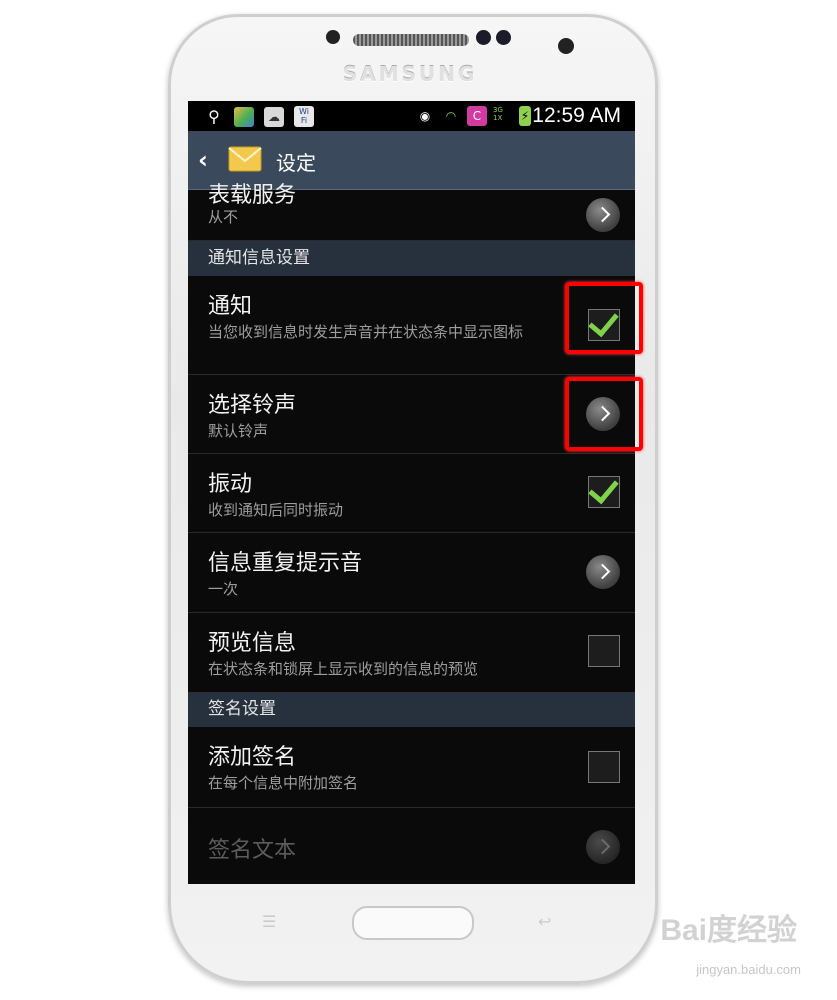 The image size is (837, 1000). Describe the element at coordinates (411, 767) in the screenshot. I see `list-item-add-signature: 添加签名 在每个信息中附加签名` at that location.